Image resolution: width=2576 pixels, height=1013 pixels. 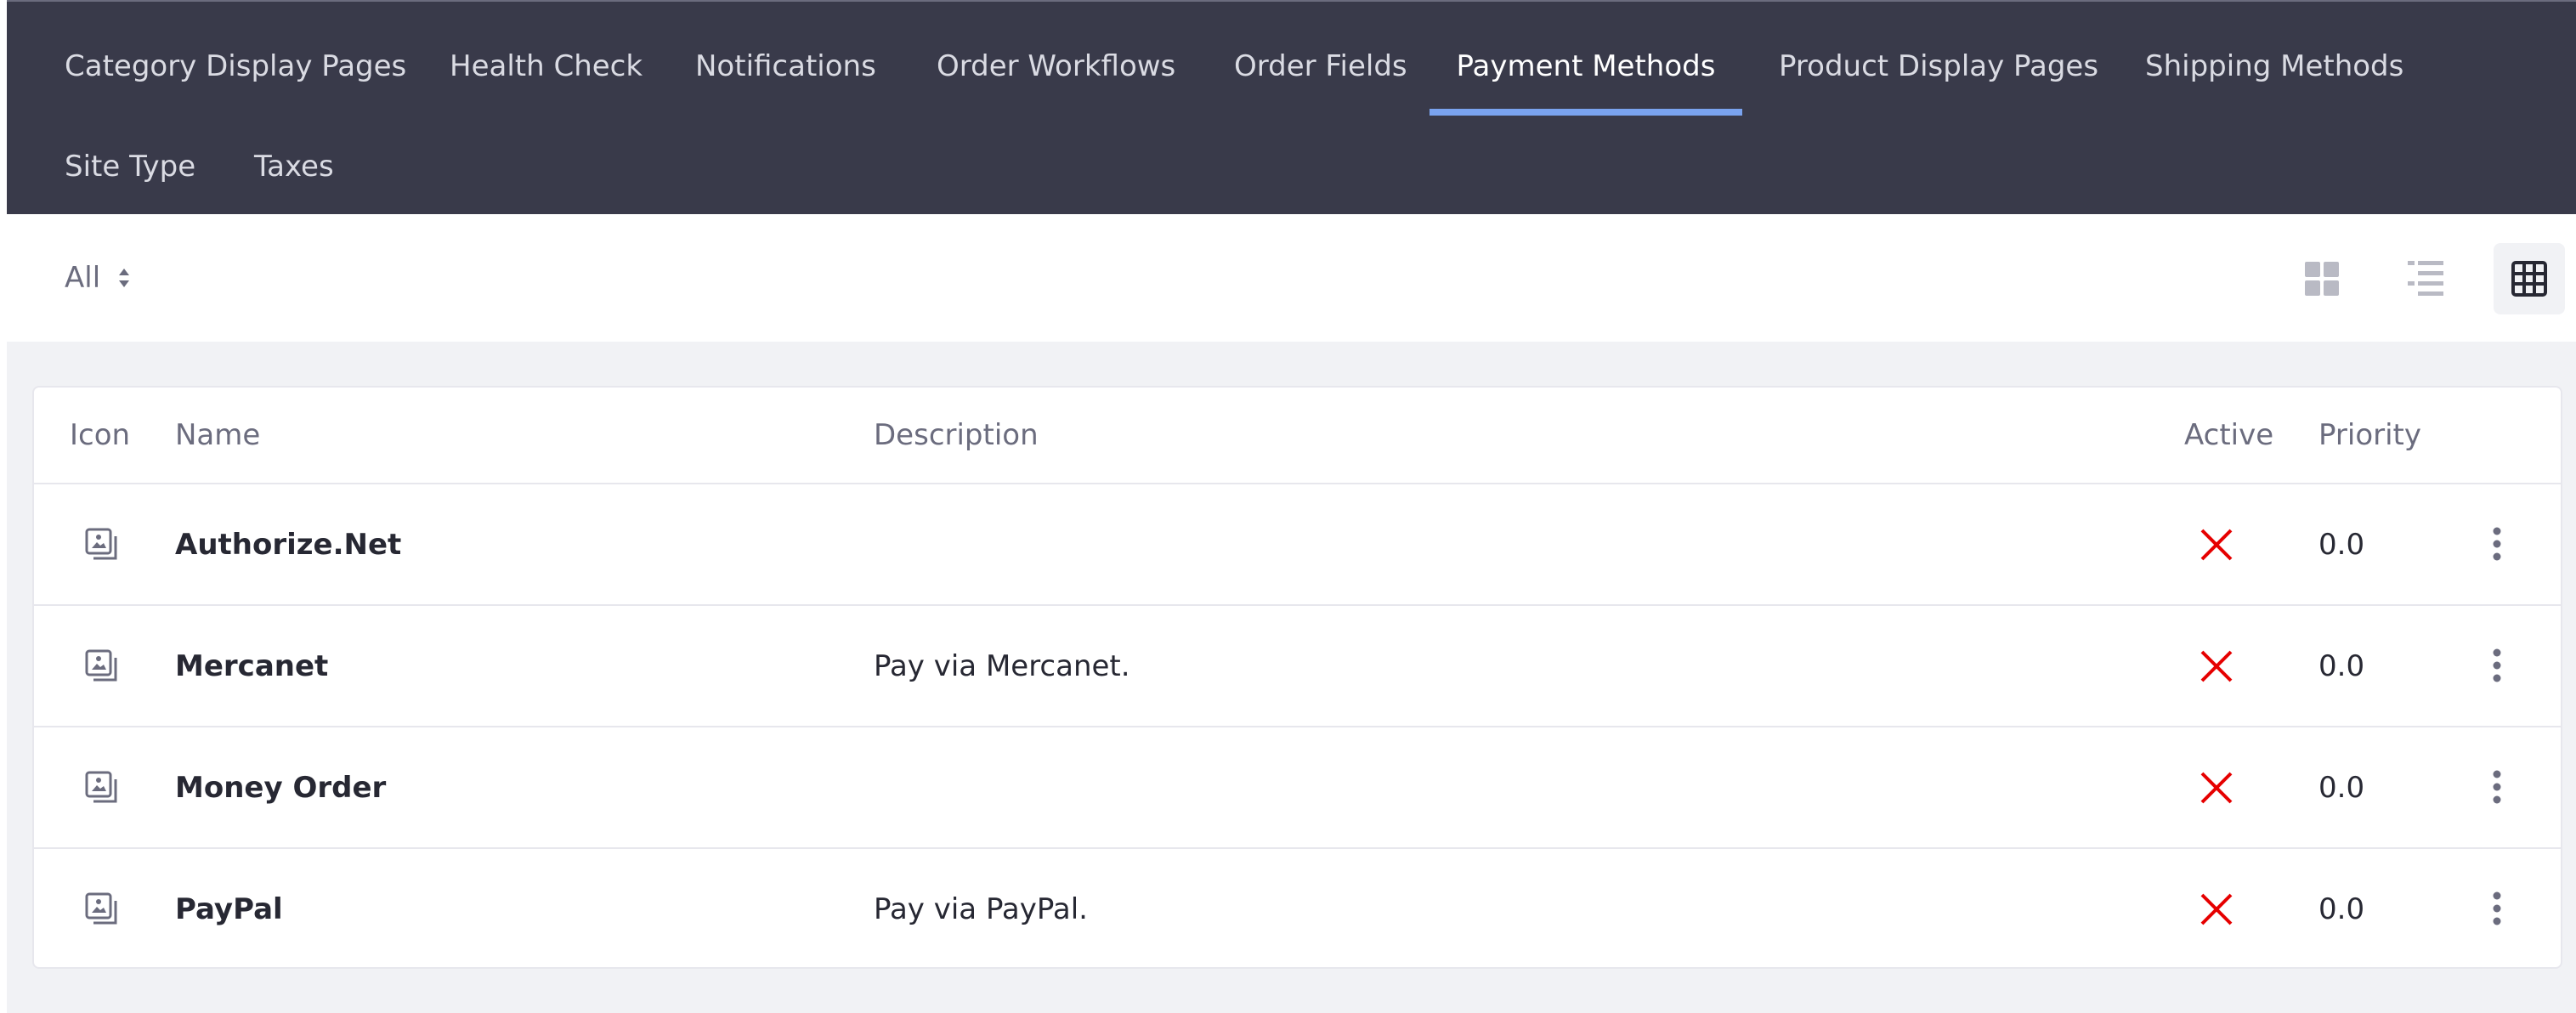 I want to click on list-view-icon, so click(x=2425, y=278).